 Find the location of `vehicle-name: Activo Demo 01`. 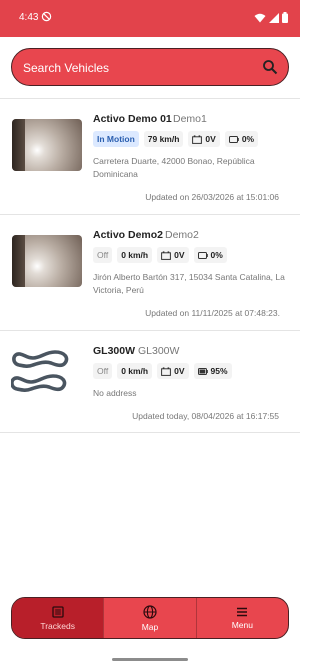

vehicle-name: Activo Demo 01 is located at coordinates (132, 119).